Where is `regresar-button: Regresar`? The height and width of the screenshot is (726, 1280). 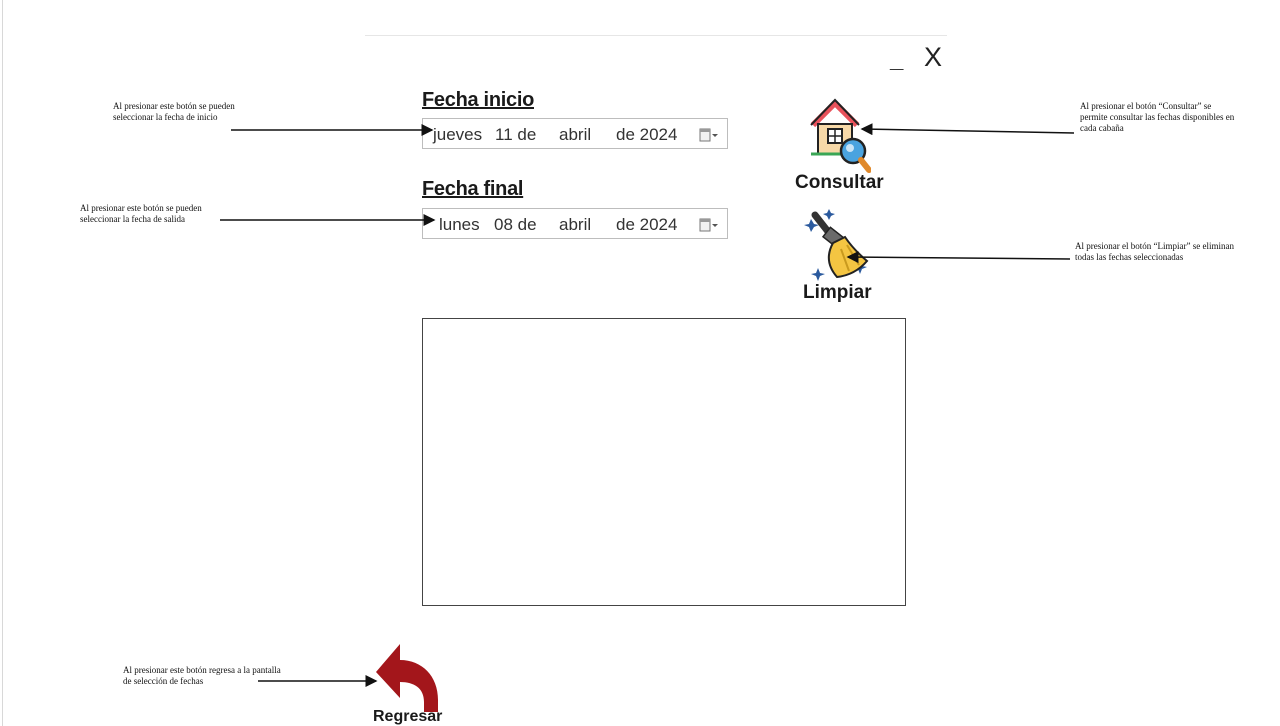
regresar-button: Regresar is located at coordinates (408, 684).